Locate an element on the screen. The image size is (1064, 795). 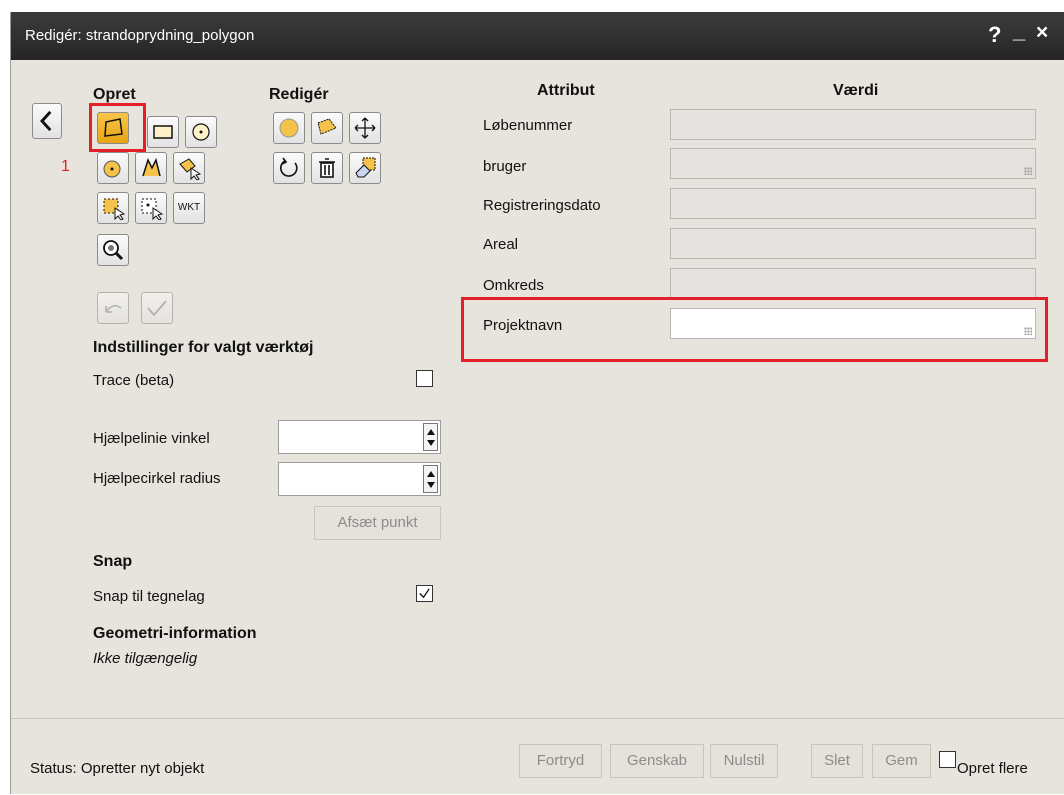
dotted-polygon-icon is located at coordinates (114, 209).